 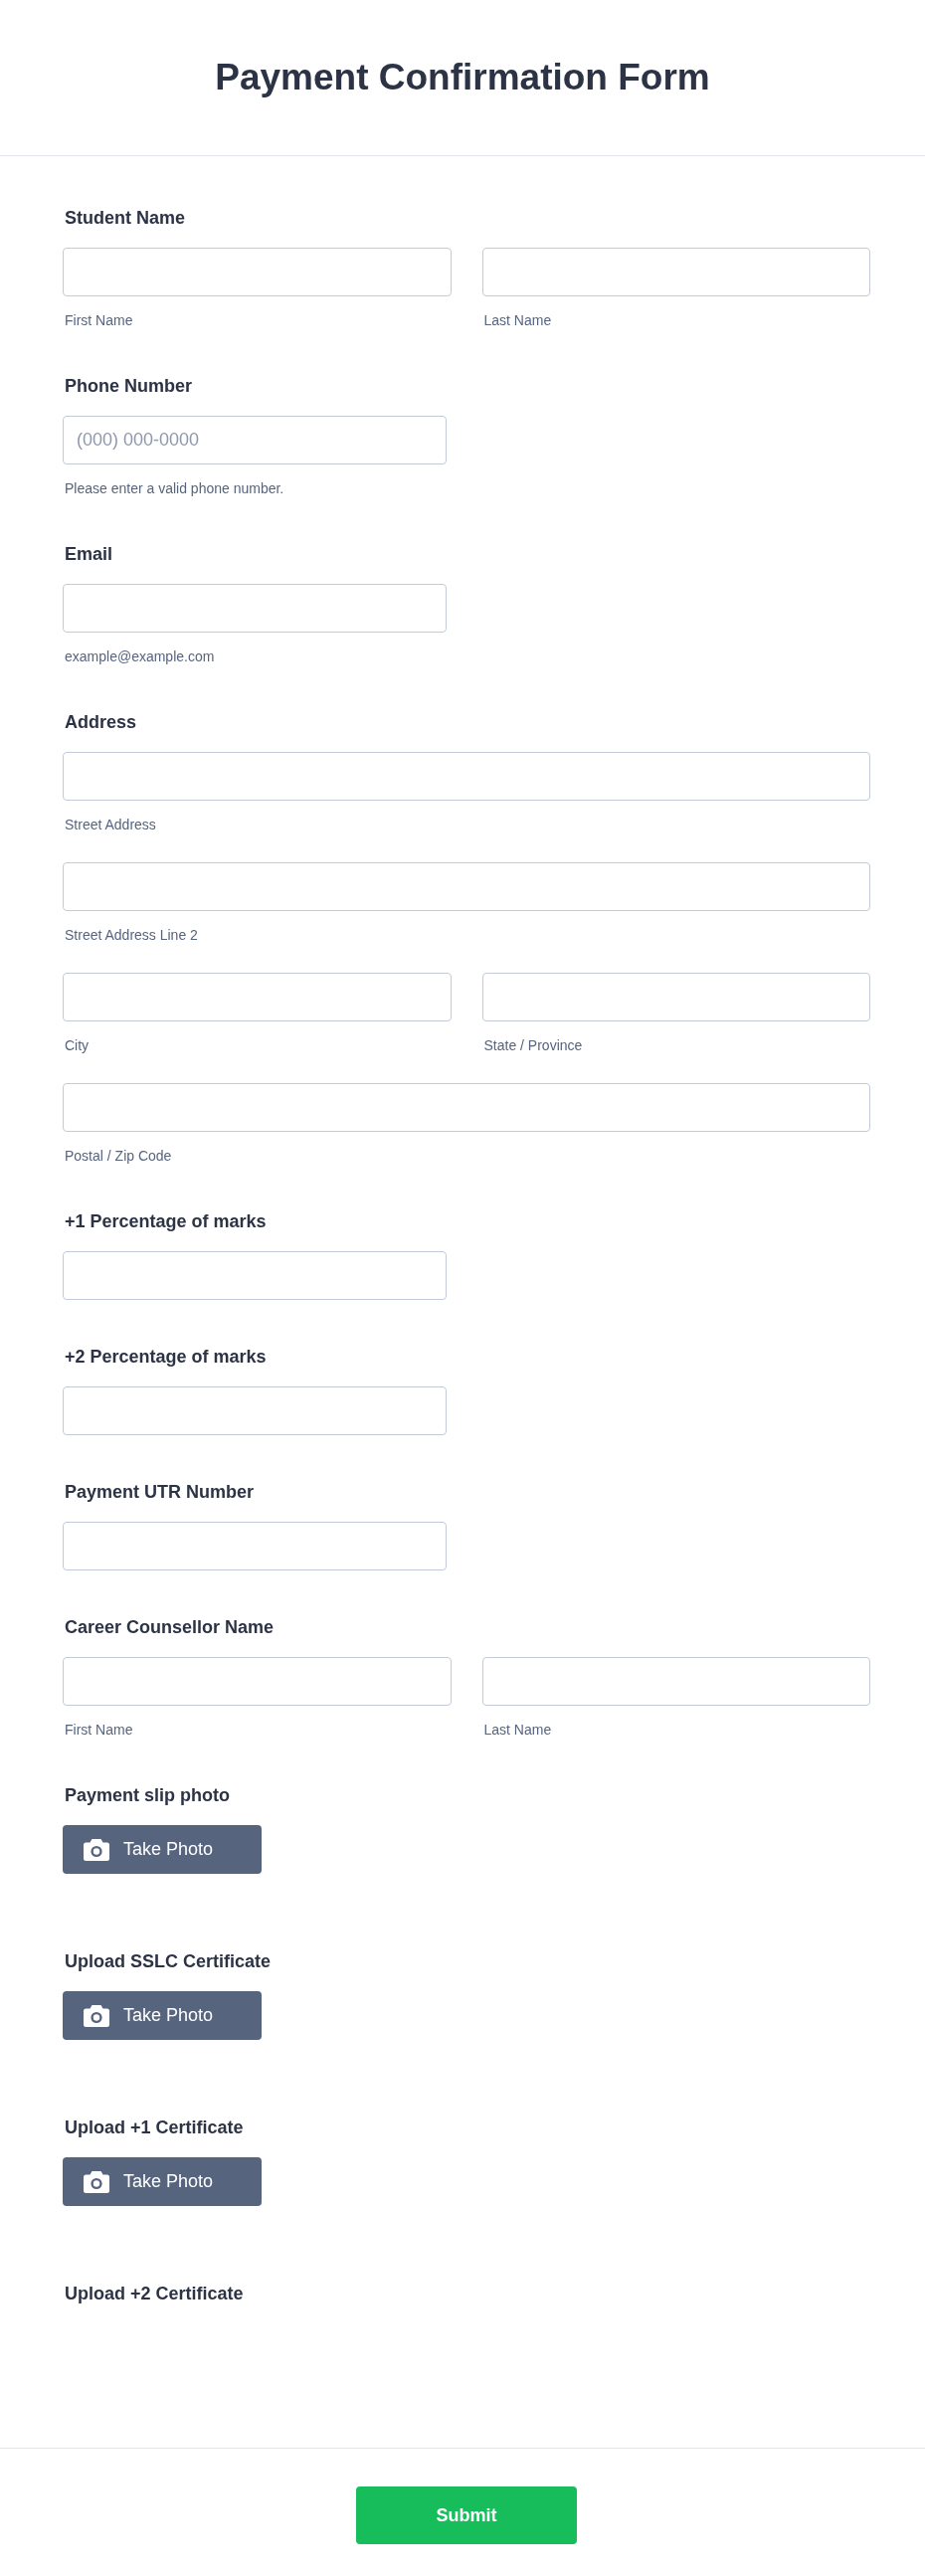 What do you see at coordinates (89, 554) in the screenshot?
I see `question-label: Email` at bounding box center [89, 554].